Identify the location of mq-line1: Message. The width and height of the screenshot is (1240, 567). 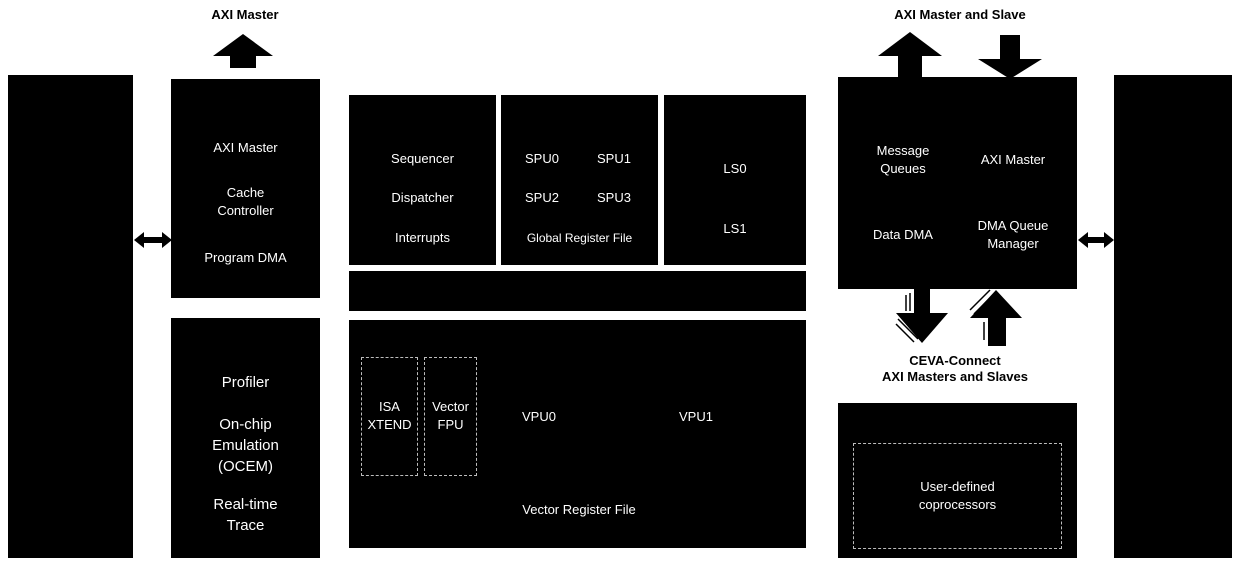
(903, 150).